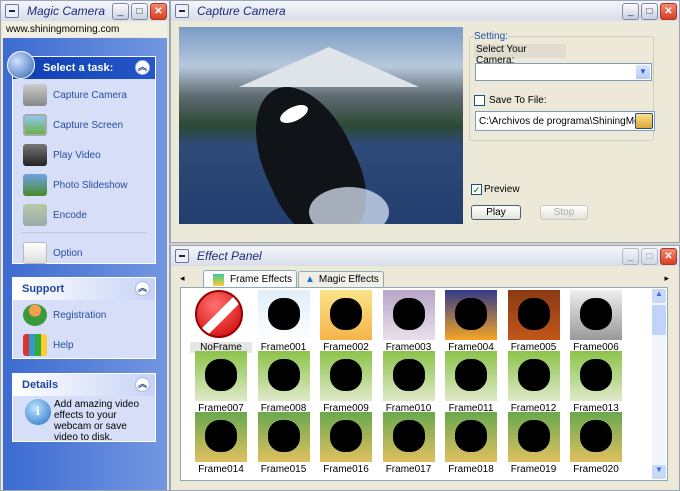  I want to click on frame-effects-icon, so click(218, 279).